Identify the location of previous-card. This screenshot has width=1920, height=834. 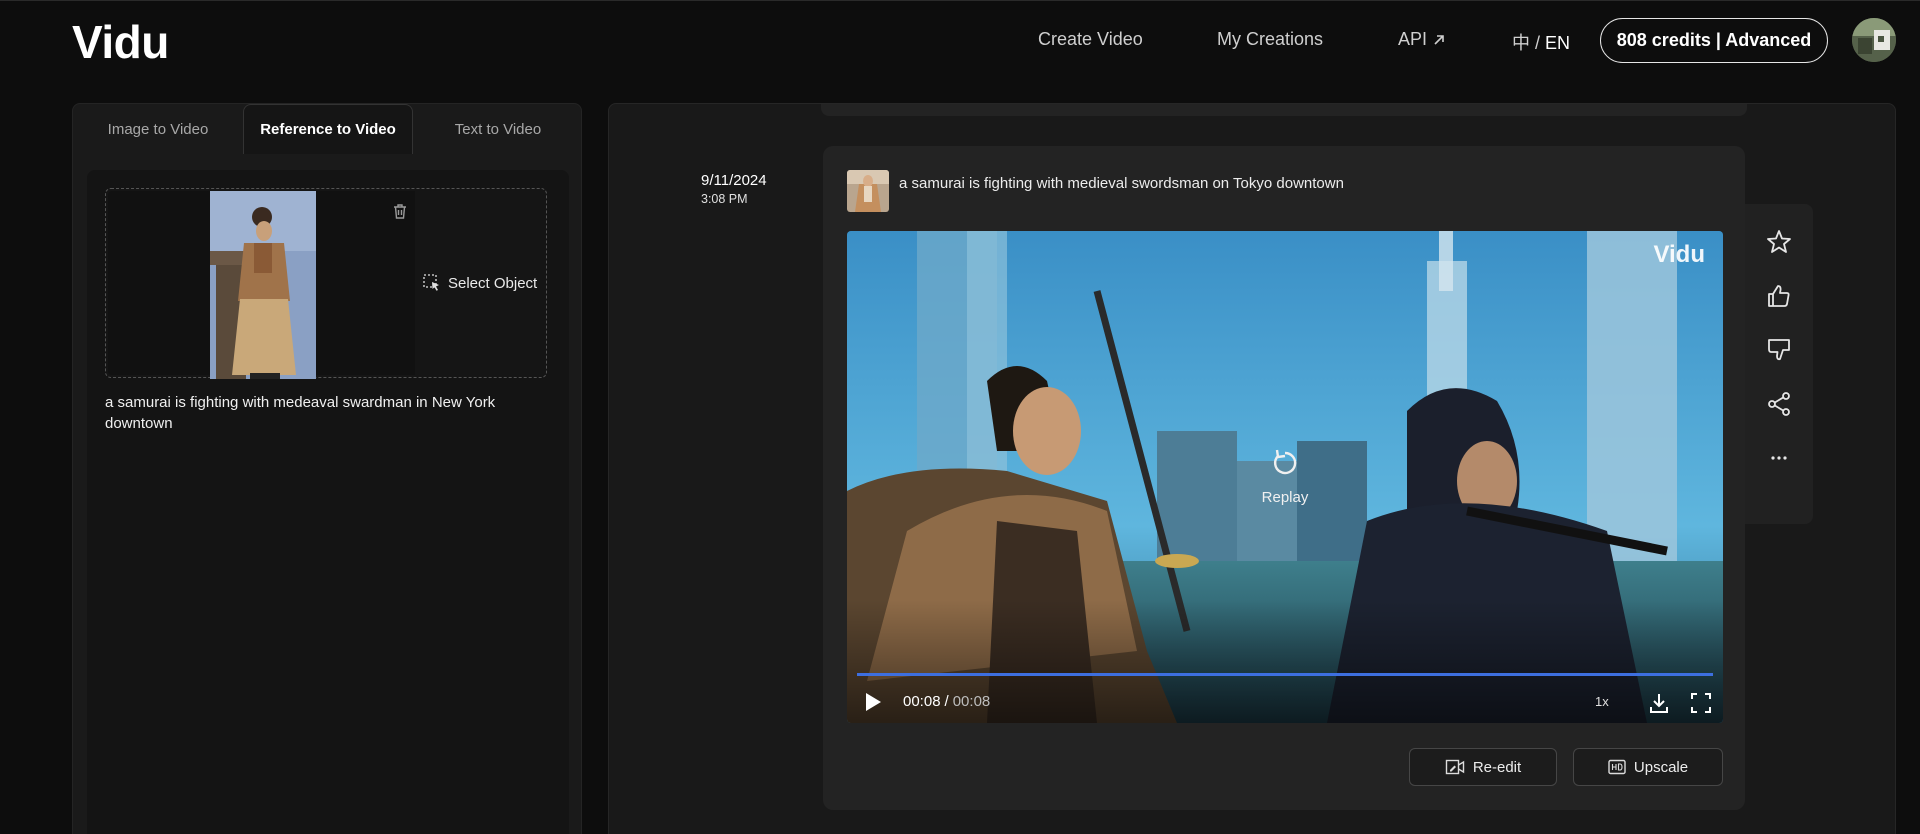
(1284, 110).